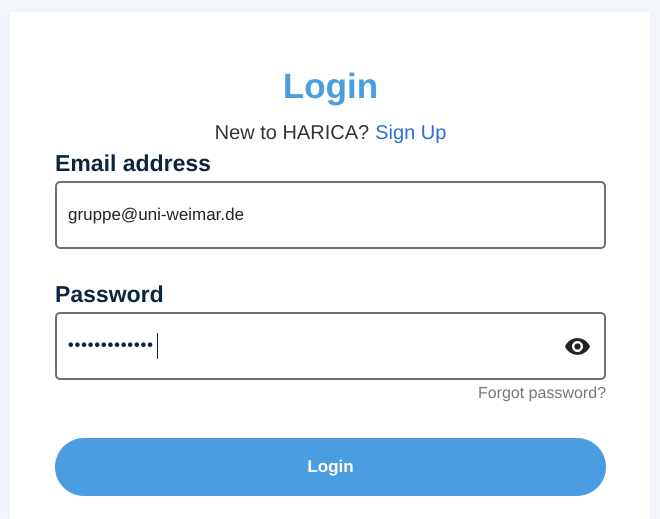  I want to click on field-label: Password, so click(109, 294).